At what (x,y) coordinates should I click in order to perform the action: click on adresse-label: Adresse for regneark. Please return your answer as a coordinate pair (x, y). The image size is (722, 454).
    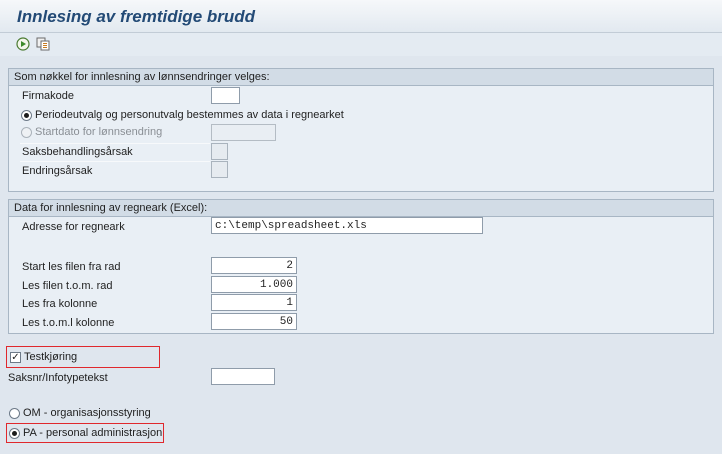
    Looking at the image, I should click on (73, 227).